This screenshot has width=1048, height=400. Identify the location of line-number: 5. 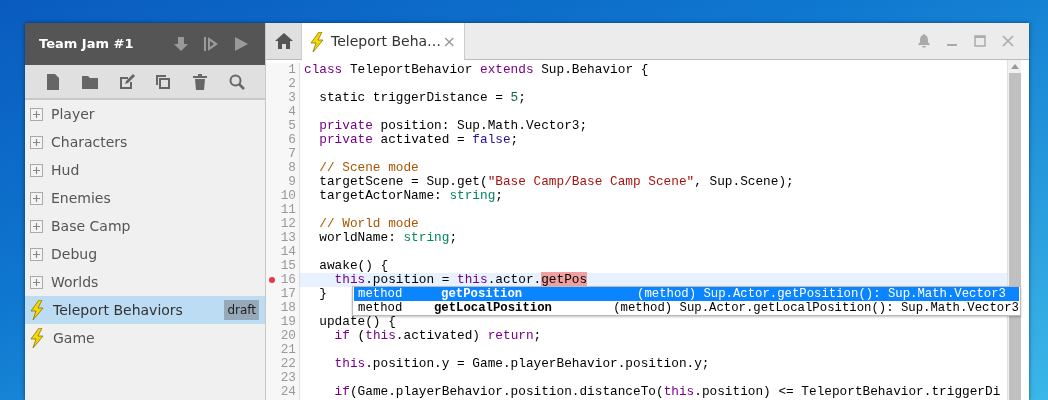
(292, 126).